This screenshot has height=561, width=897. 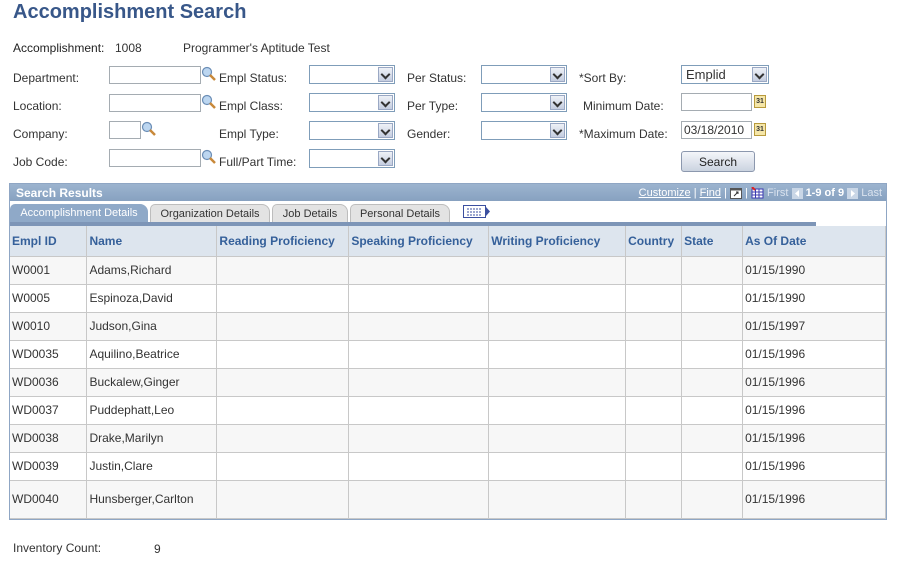 I want to click on inventory-count-value: 9, so click(x=157, y=549).